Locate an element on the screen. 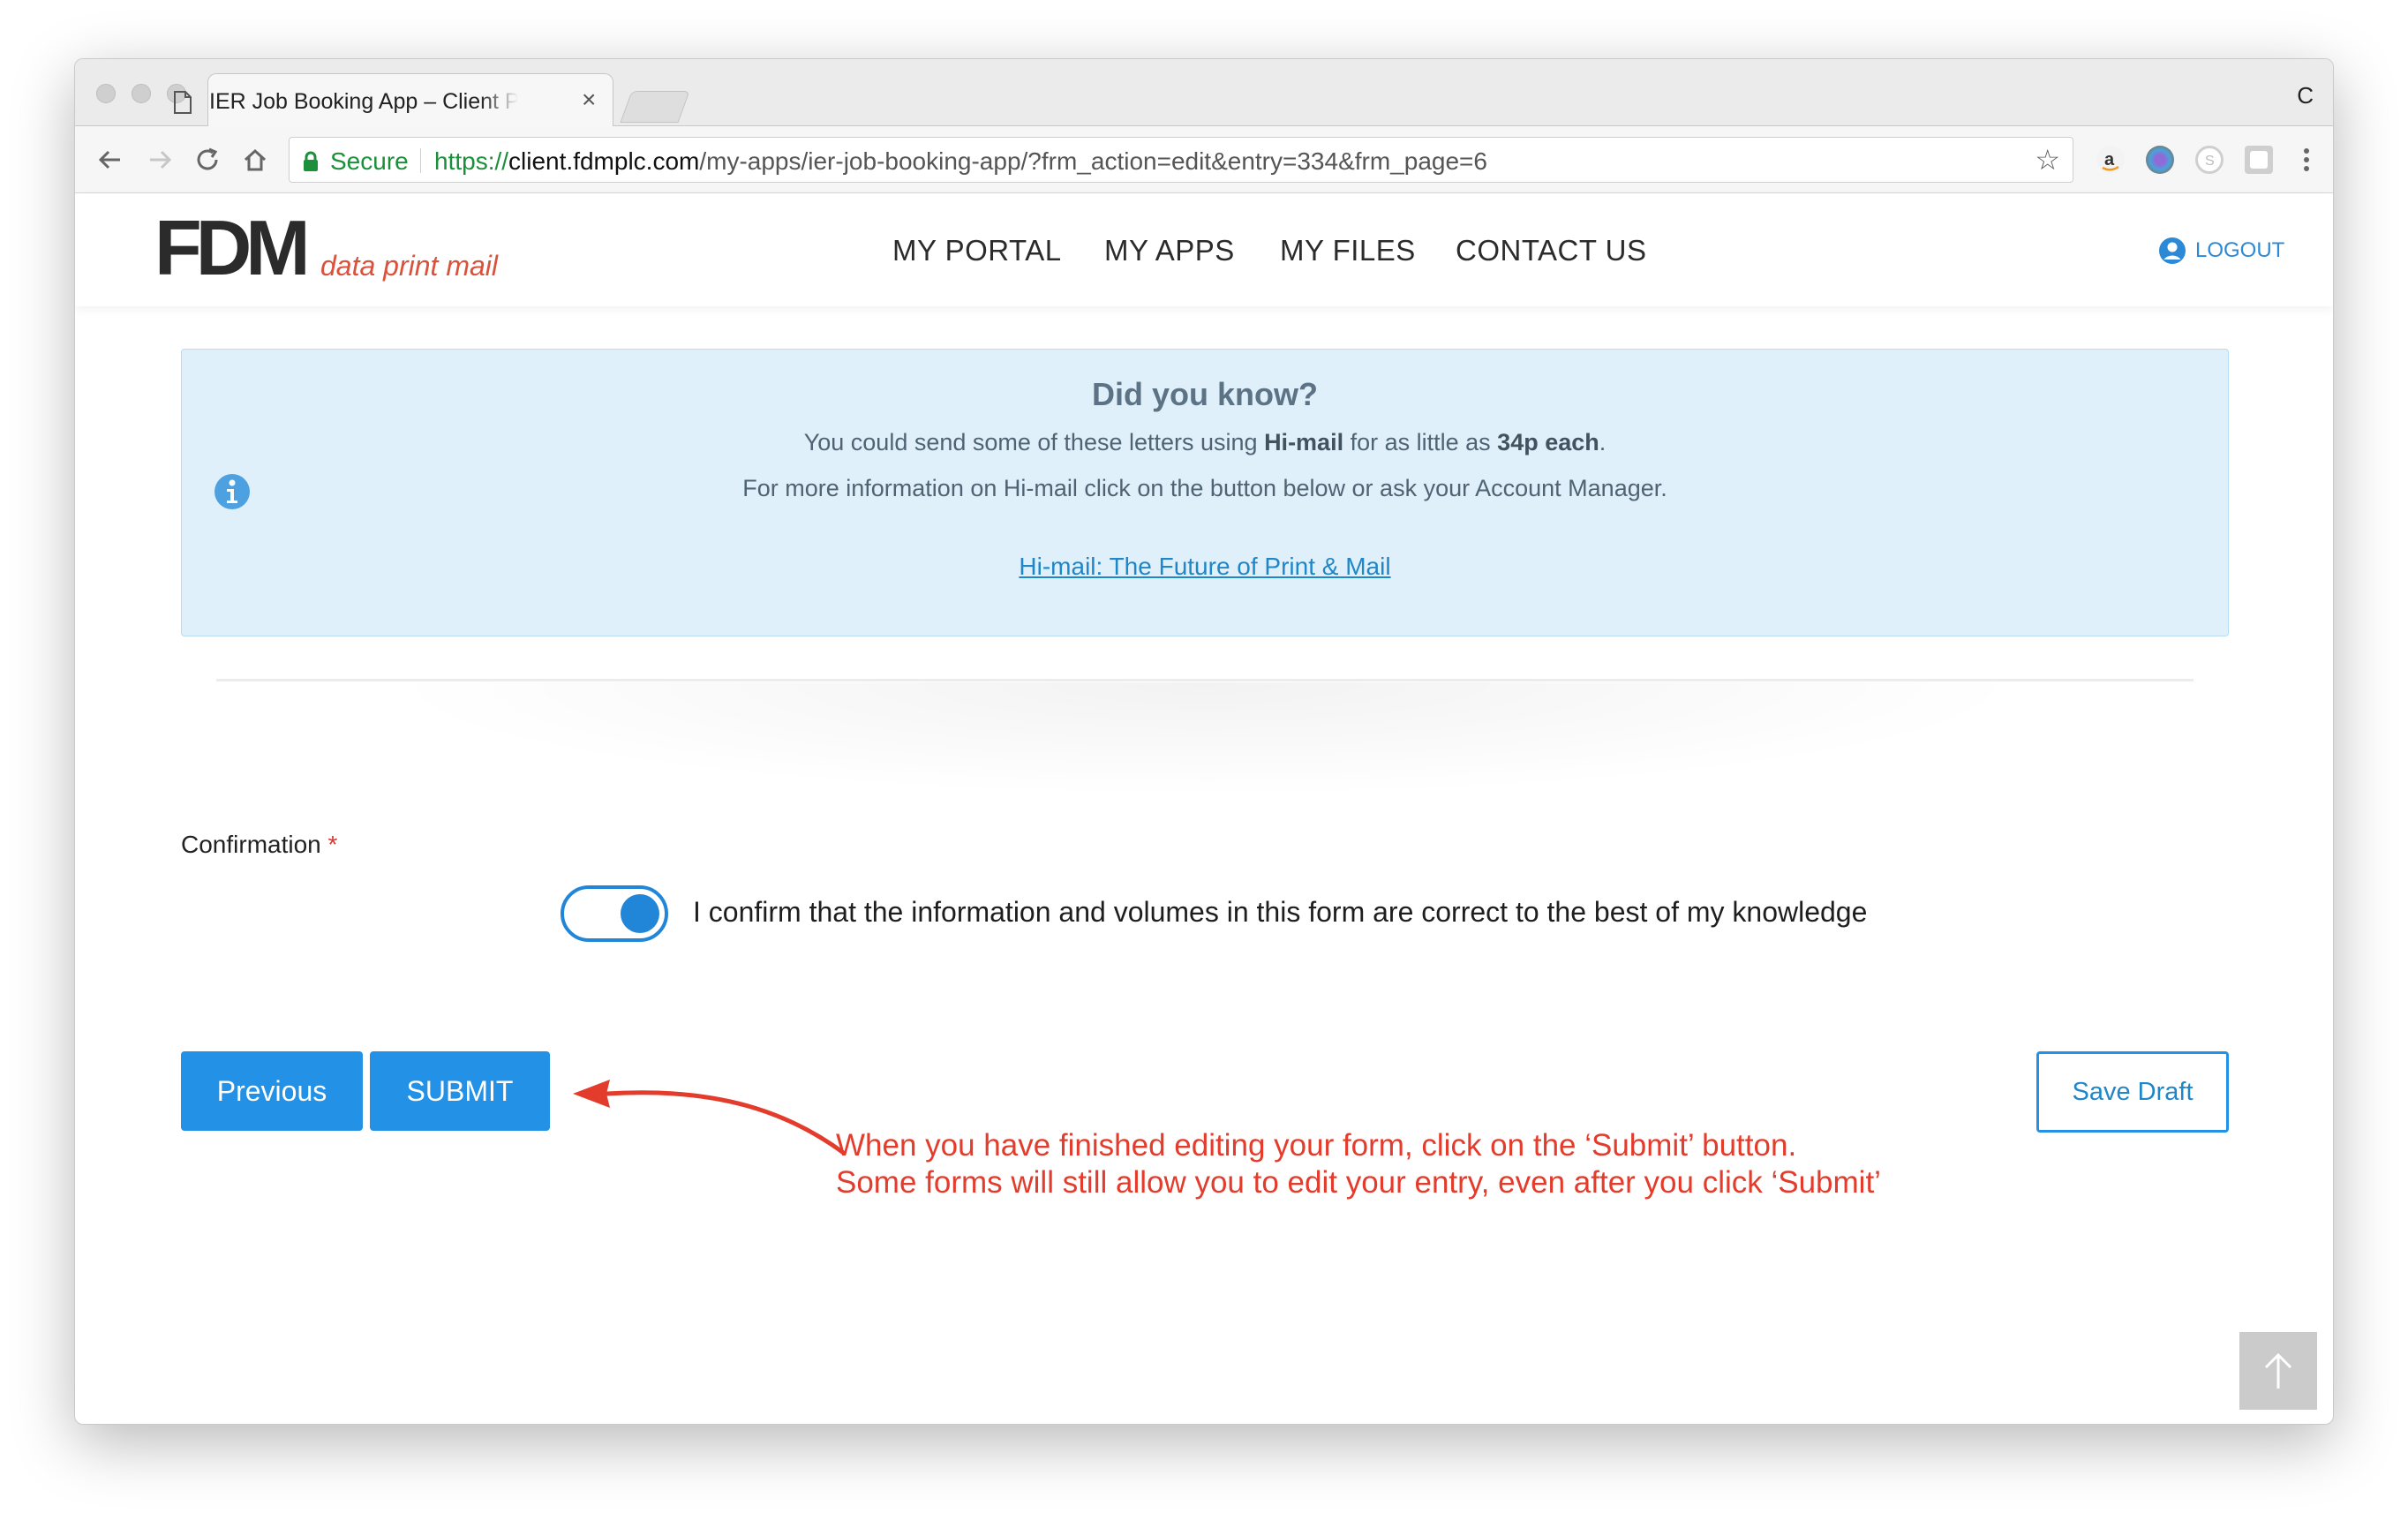 This screenshot has width=2408, height=1513. user-icon is located at coordinates (2172, 251).